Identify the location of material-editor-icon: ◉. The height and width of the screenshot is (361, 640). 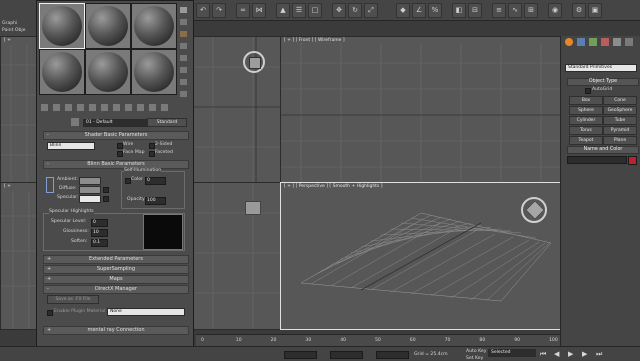
(555, 10).